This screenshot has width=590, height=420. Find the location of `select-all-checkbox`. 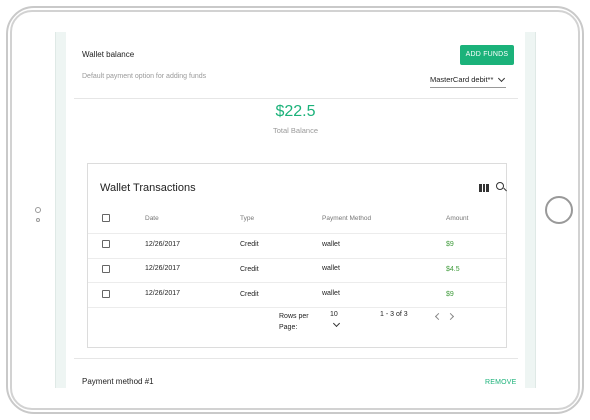

select-all-checkbox is located at coordinates (106, 218).